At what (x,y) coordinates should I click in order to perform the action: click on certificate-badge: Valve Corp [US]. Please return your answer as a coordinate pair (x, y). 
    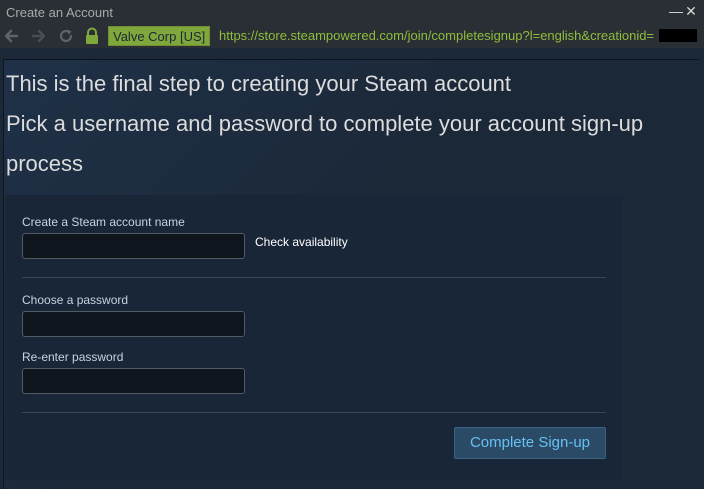
    Looking at the image, I should click on (159, 36).